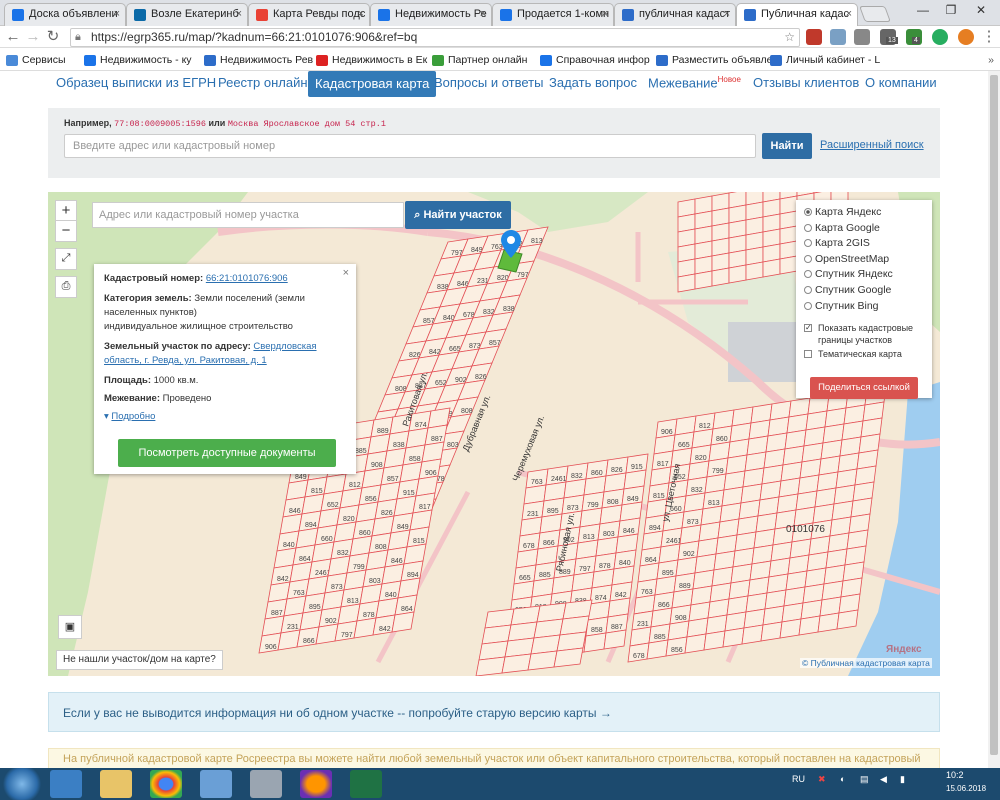 The width and height of the screenshot is (1000, 800). What do you see at coordinates (511, 245) in the screenshot?
I see `location-marker-icon` at bounding box center [511, 245].